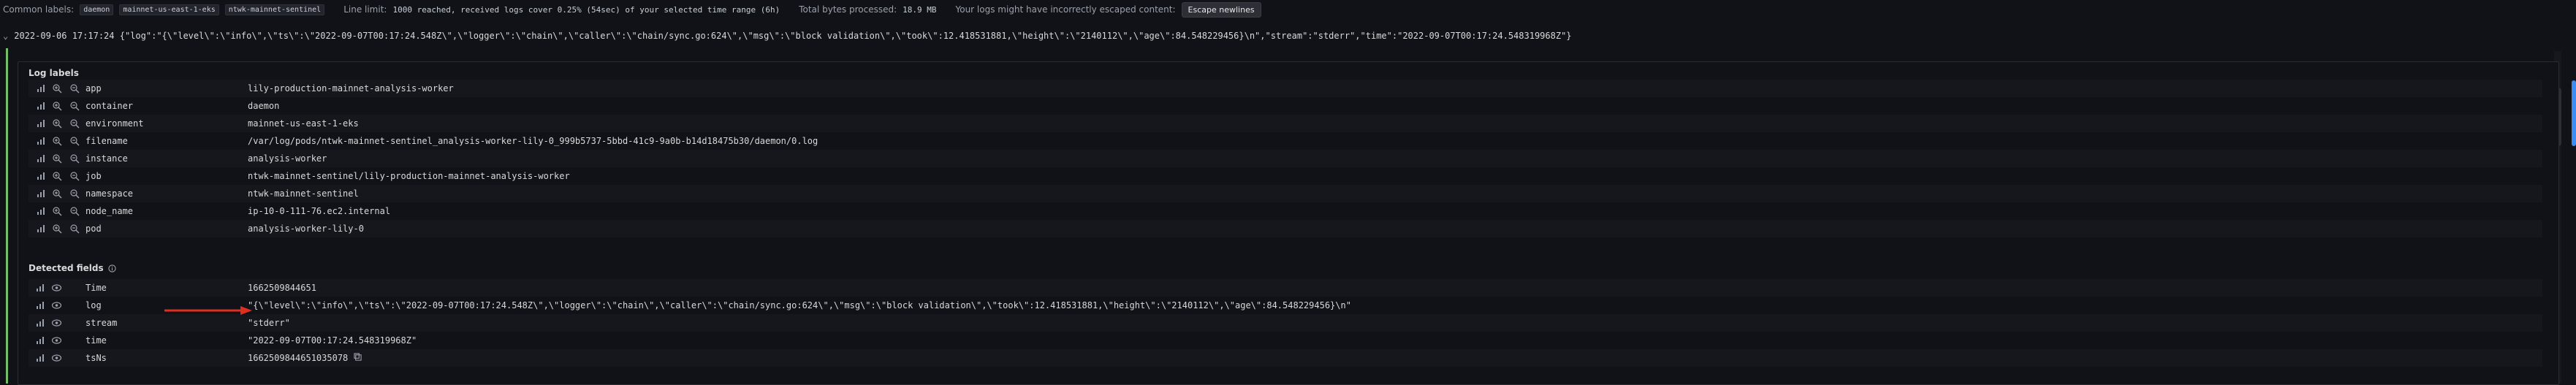  What do you see at coordinates (1285, 323) in the screenshot?
I see `detected-field-row: stream "stderr"` at bounding box center [1285, 323].